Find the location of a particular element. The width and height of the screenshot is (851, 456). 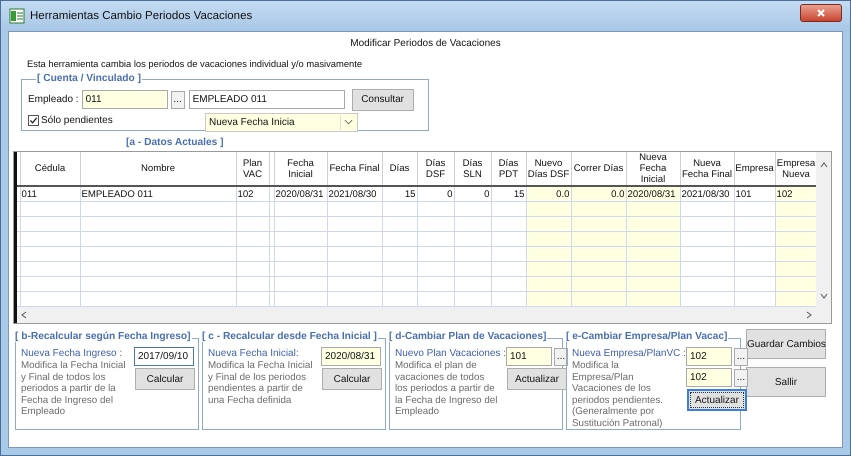

close-icon is located at coordinates (821, 13).